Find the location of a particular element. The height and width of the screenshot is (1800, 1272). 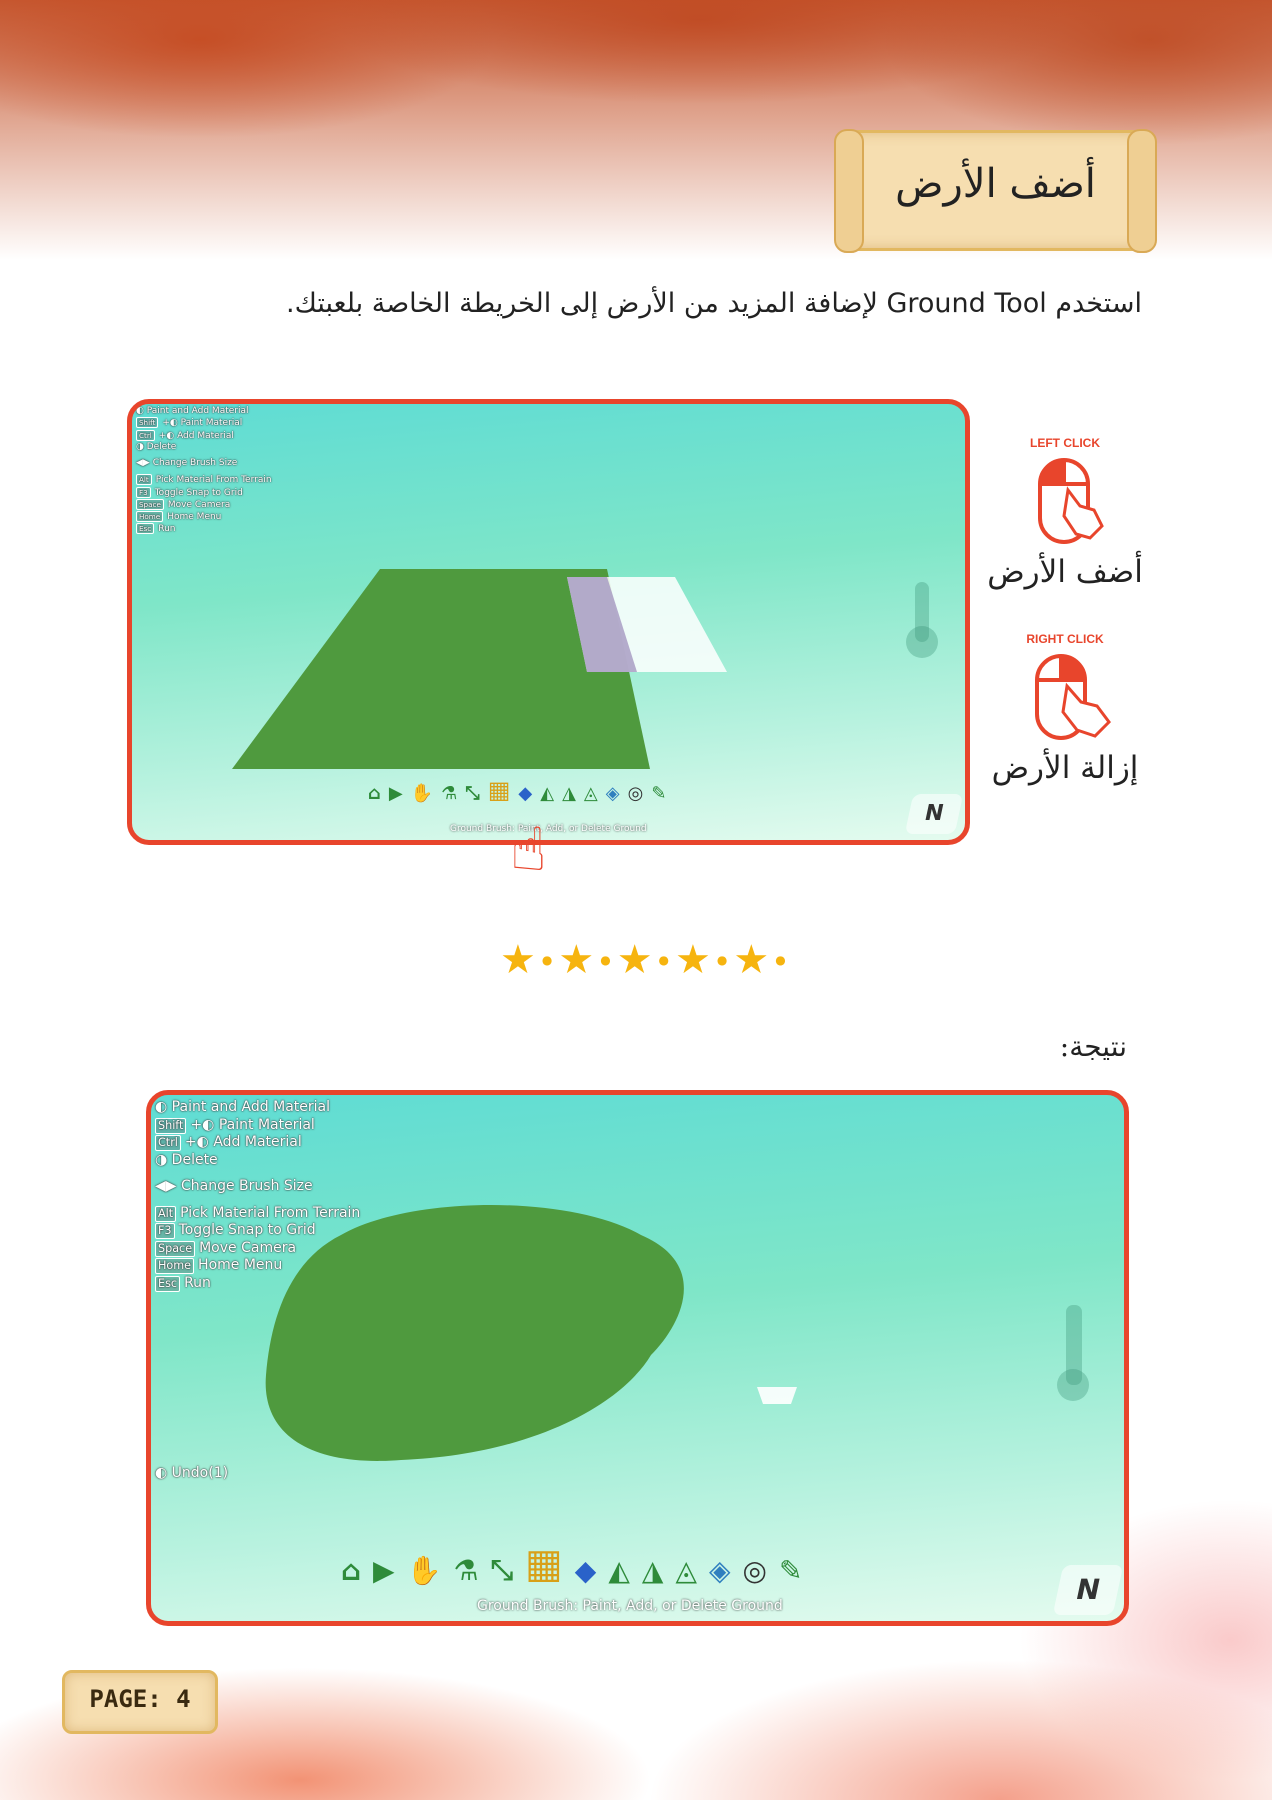

page-number: PAGE: 4 is located at coordinates (140, 1699).